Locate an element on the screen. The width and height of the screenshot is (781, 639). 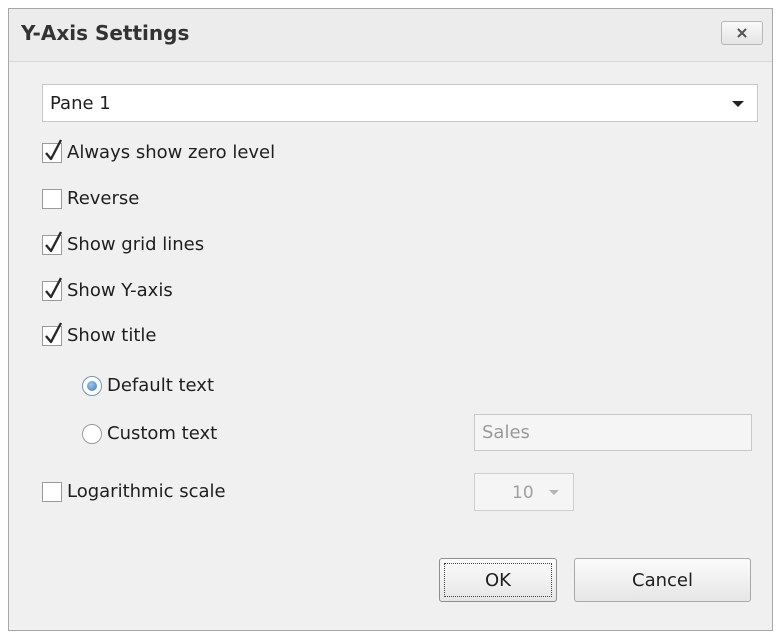
always-show-zero-level-checkbox is located at coordinates (52, 150).